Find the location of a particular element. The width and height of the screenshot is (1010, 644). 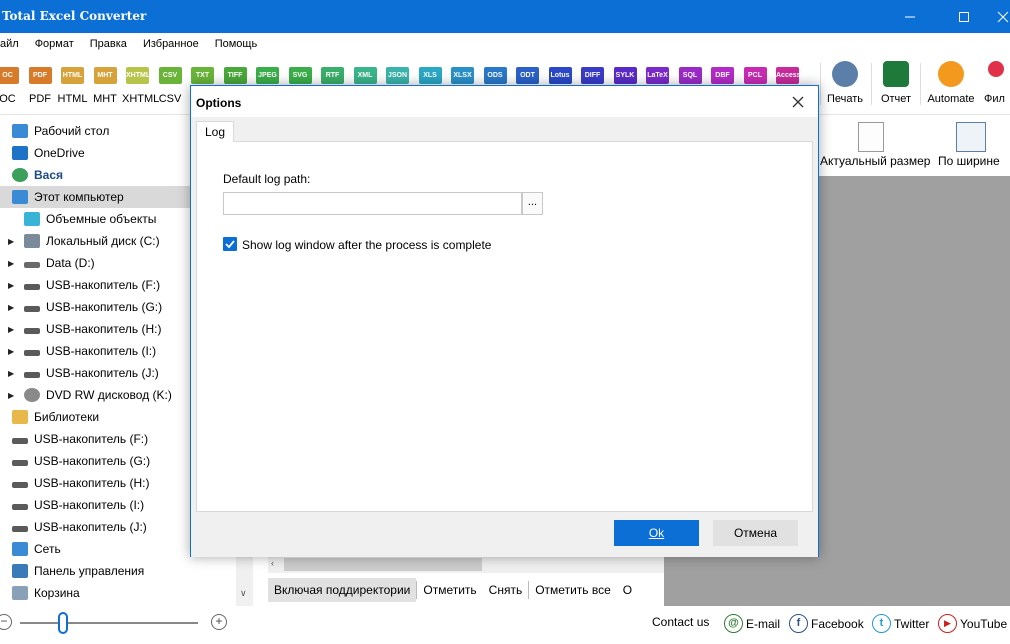

tree-item-label: Вася is located at coordinates (49, 175).